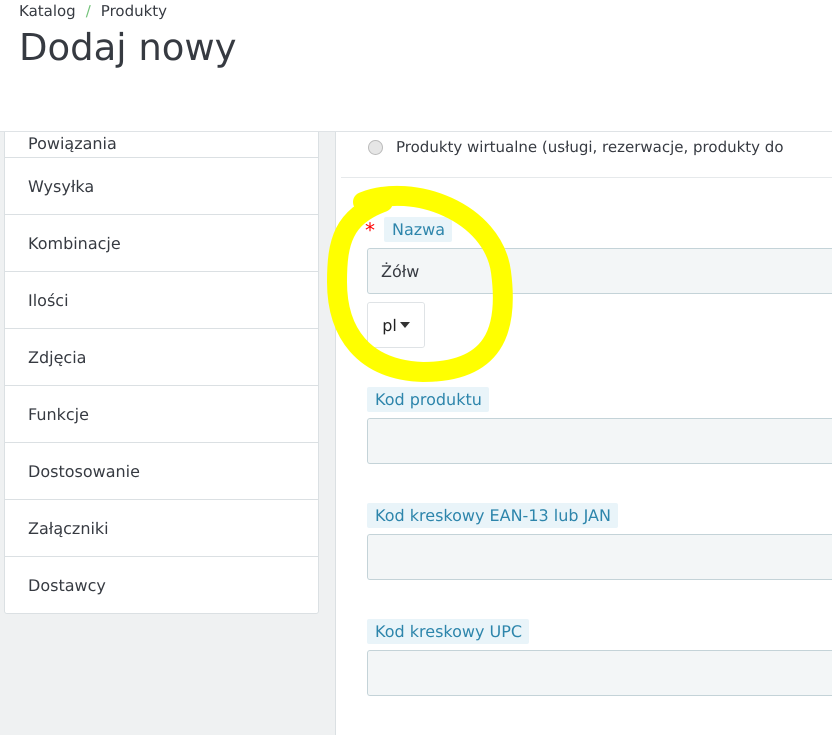 The height and width of the screenshot is (735, 832). What do you see at coordinates (448, 631) in the screenshot?
I see `field-label: Kod kreskowy UPC` at bounding box center [448, 631].